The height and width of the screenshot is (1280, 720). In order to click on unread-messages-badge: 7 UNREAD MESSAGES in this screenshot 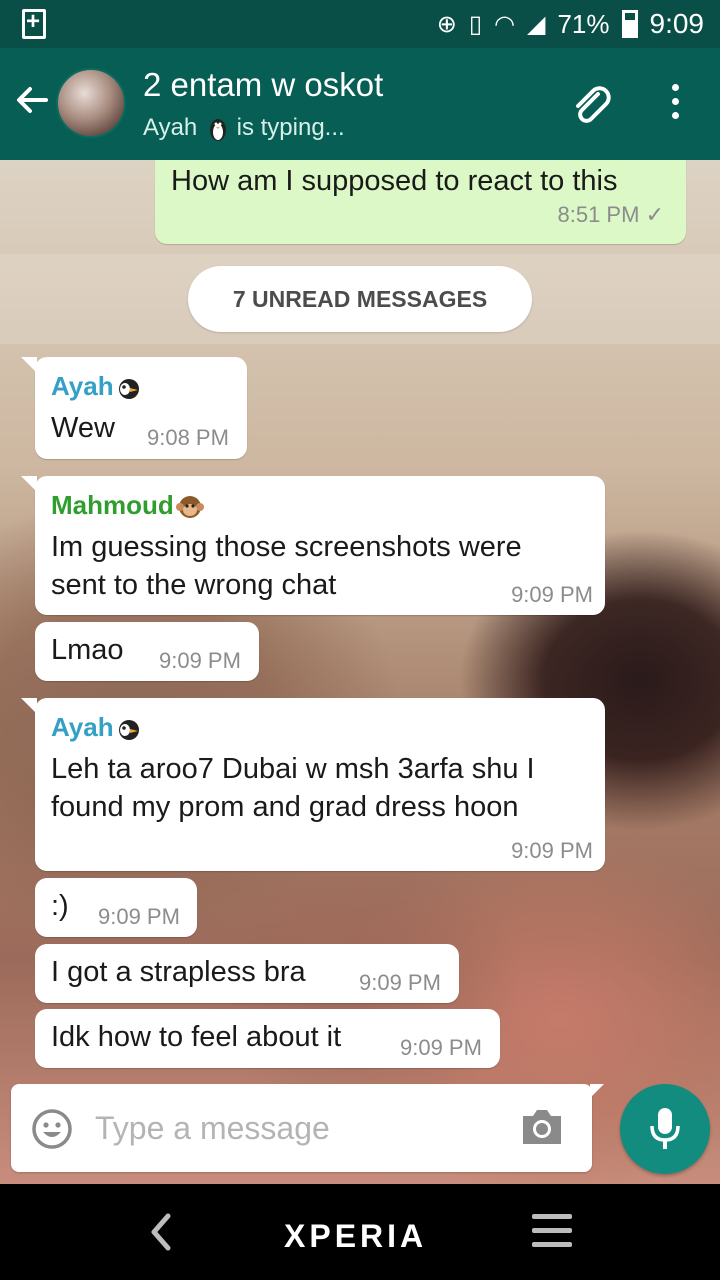, I will do `click(360, 299)`.